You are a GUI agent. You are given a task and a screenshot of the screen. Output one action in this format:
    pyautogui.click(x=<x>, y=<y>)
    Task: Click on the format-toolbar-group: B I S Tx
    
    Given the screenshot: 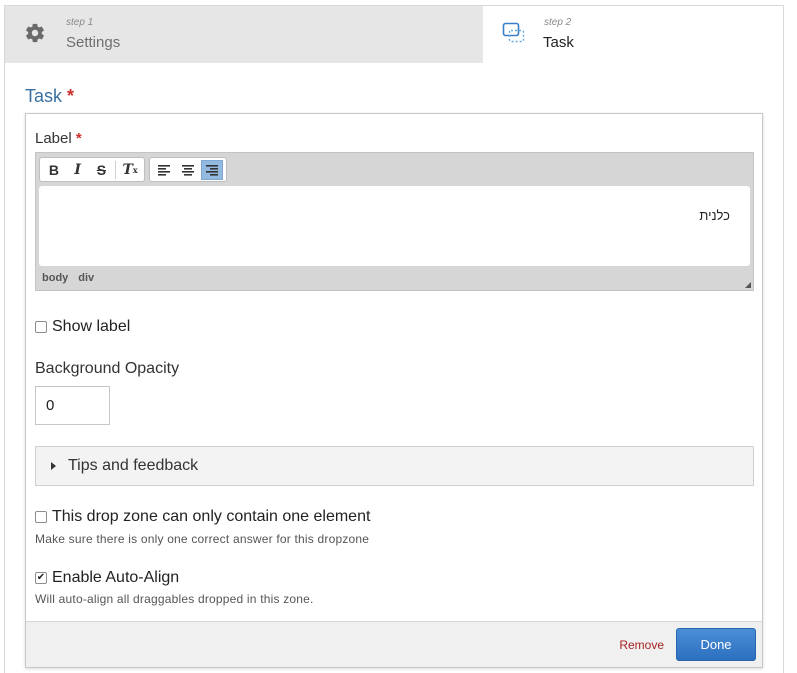 What is the action you would take?
    pyautogui.click(x=92, y=169)
    